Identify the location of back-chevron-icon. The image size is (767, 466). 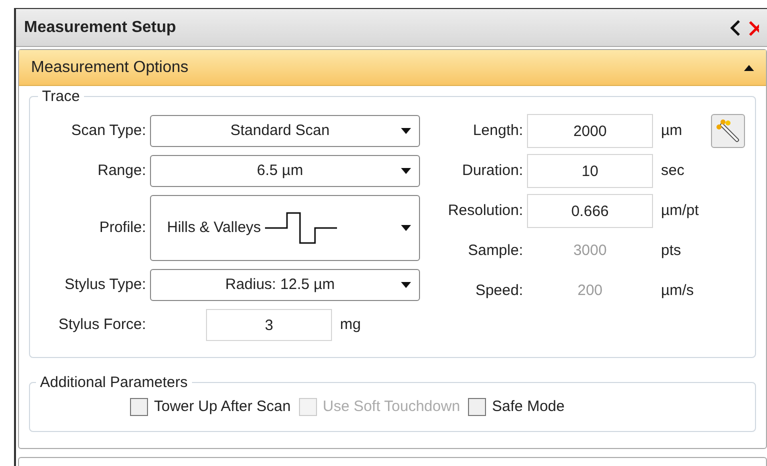
(735, 28).